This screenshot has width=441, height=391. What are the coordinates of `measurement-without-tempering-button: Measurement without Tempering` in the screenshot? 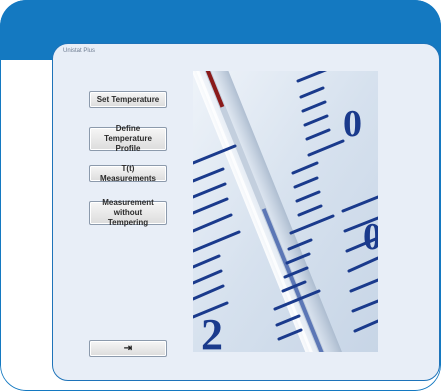 It's located at (128, 212).